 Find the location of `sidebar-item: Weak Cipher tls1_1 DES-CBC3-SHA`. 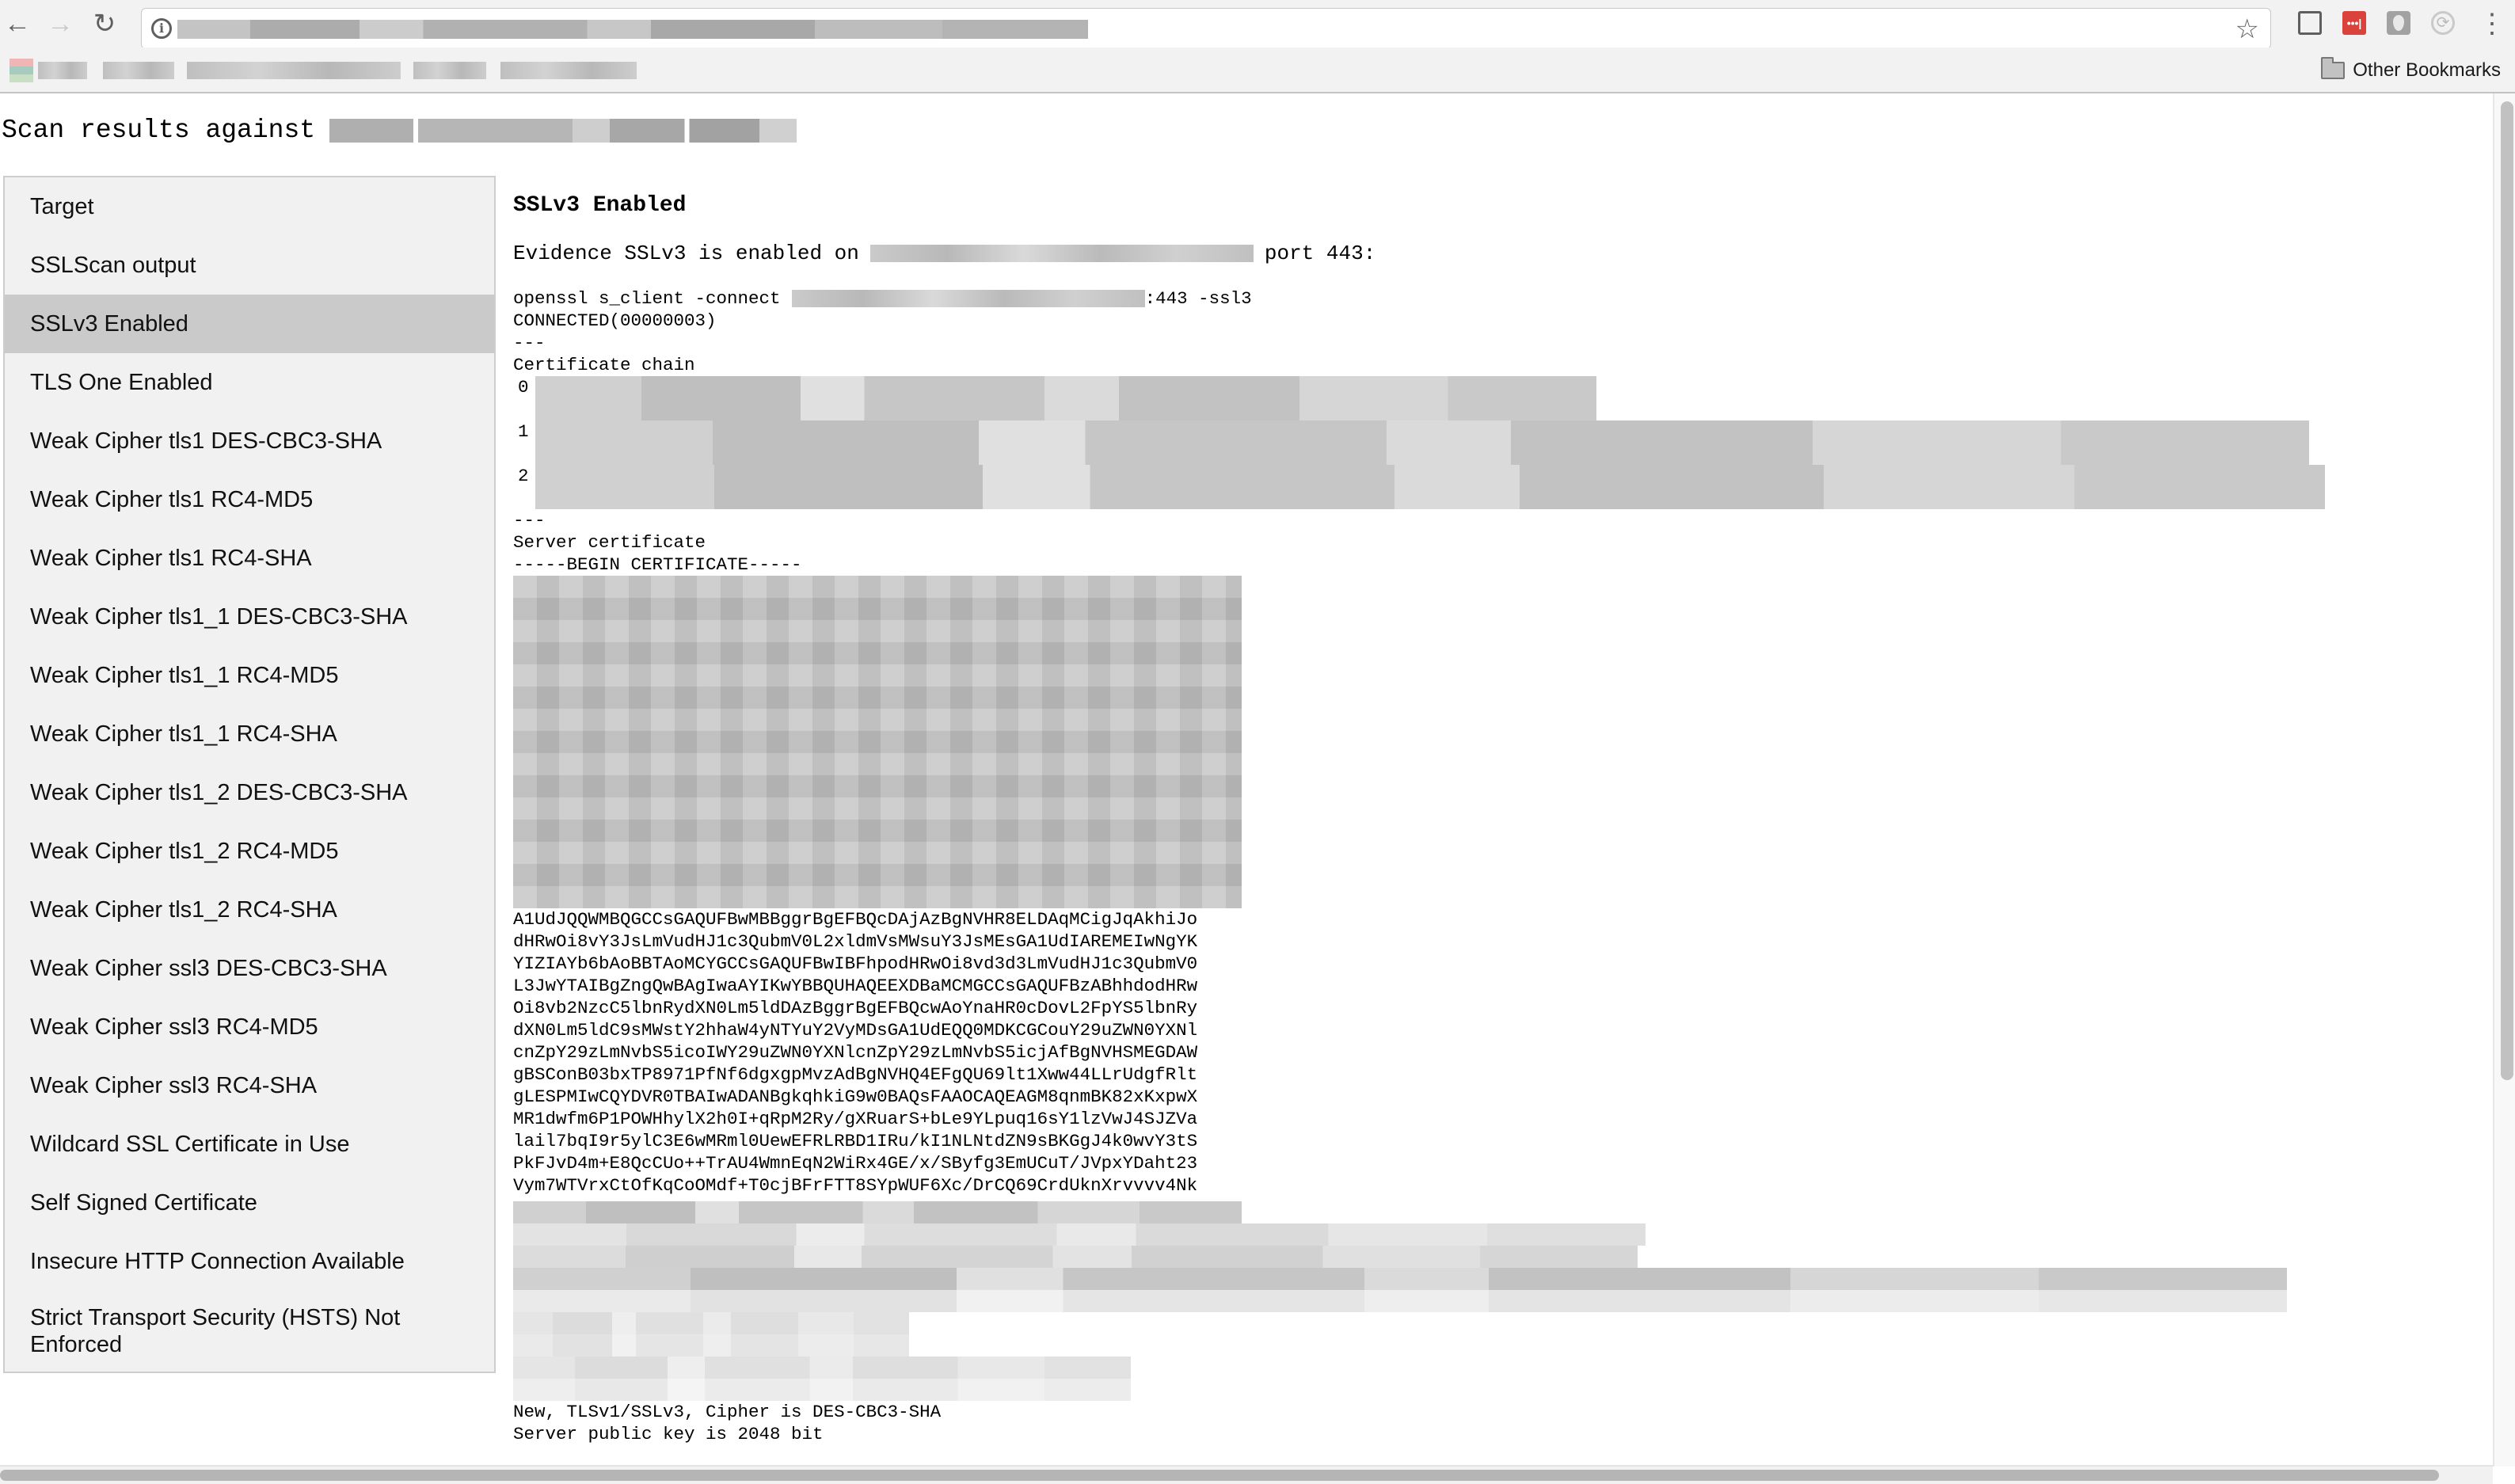

sidebar-item: Weak Cipher tls1_1 DES-CBC3-SHA is located at coordinates (249, 617).